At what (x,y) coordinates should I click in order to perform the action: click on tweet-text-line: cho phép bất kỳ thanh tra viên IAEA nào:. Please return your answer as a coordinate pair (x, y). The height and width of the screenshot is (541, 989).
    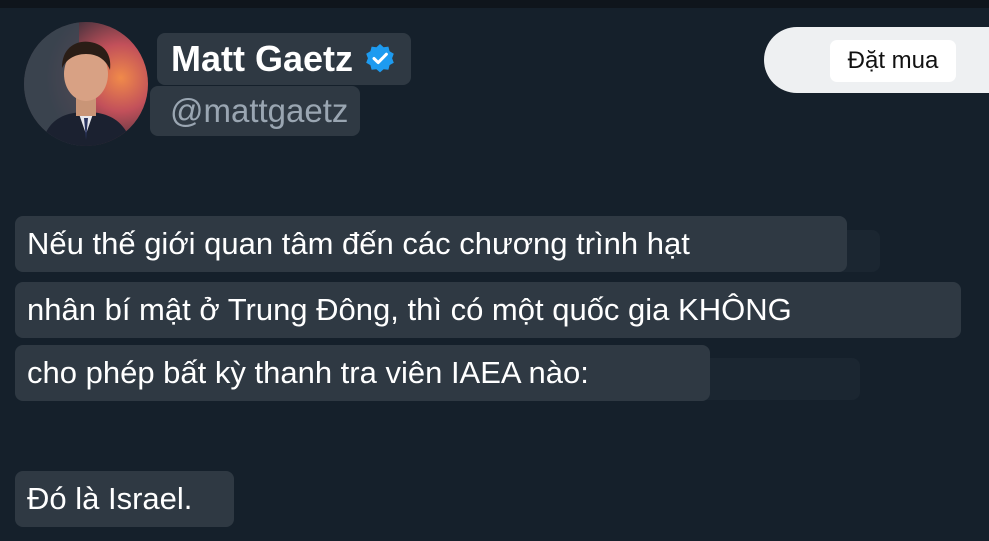
    Looking at the image, I should click on (362, 373).